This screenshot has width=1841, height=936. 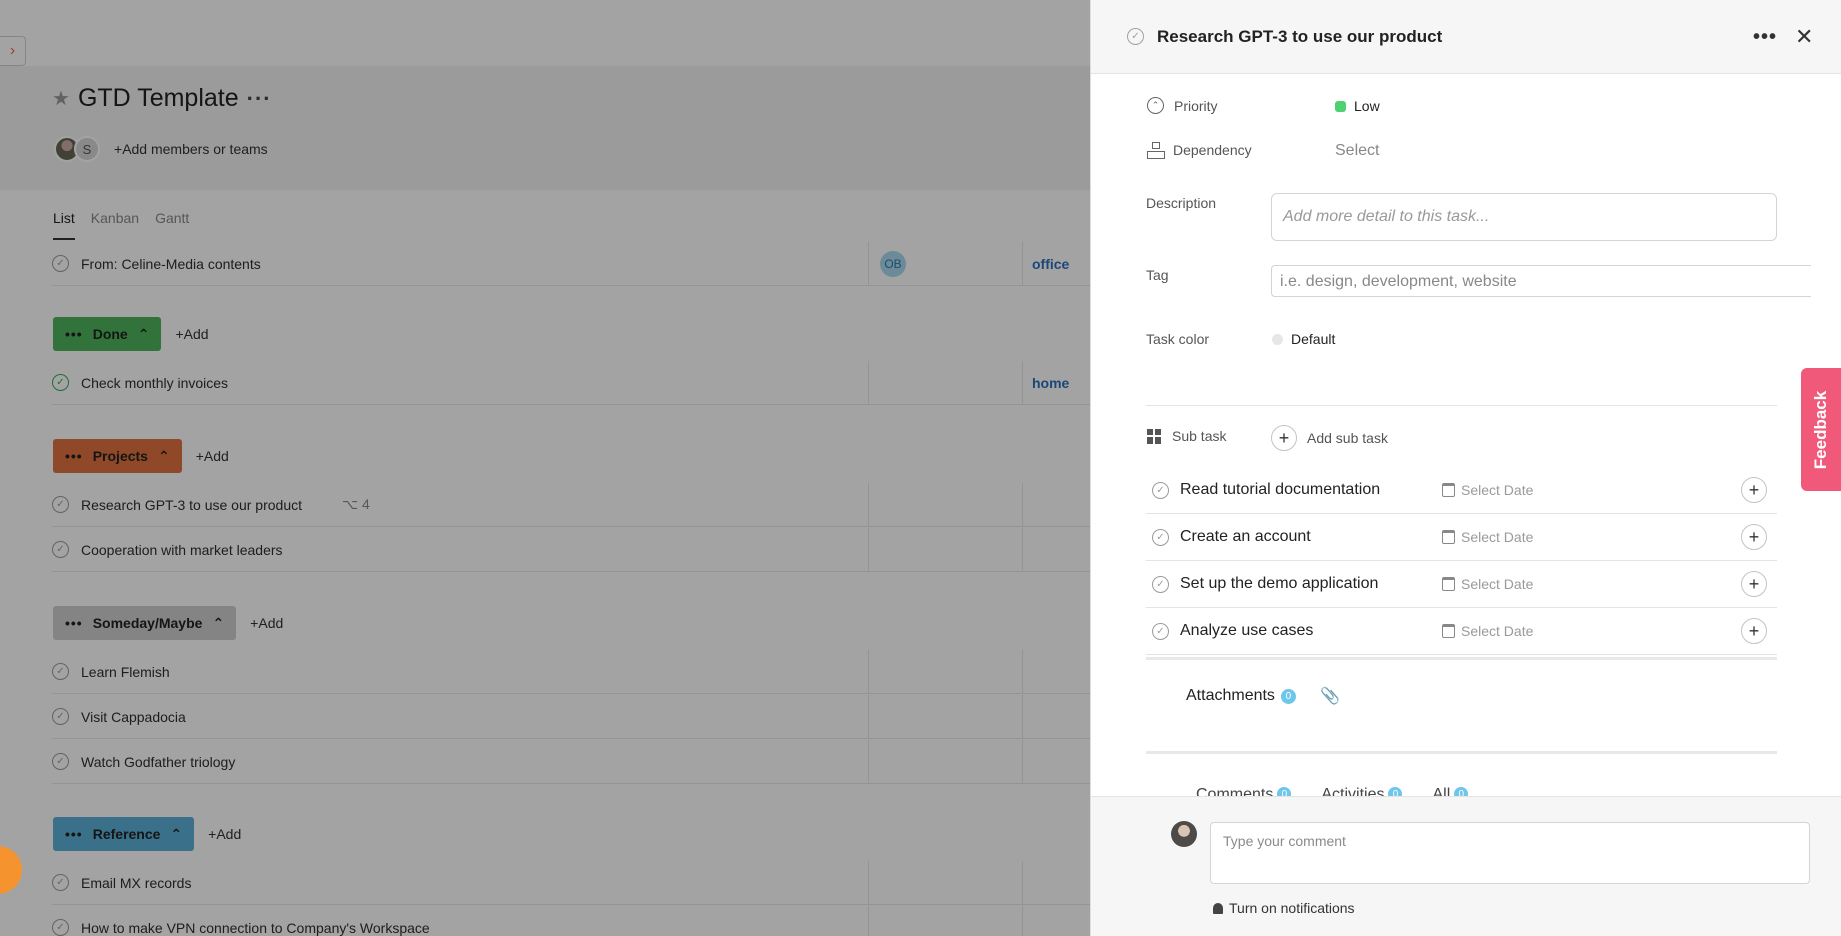 I want to click on complete-task-icon: ✓, so click(x=1135, y=36).